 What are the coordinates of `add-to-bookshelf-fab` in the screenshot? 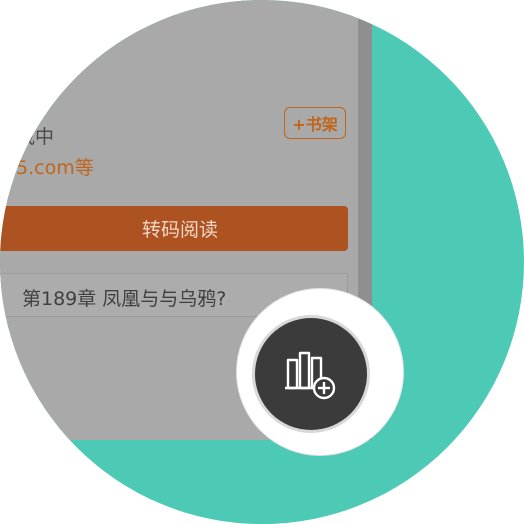 It's located at (311, 374).